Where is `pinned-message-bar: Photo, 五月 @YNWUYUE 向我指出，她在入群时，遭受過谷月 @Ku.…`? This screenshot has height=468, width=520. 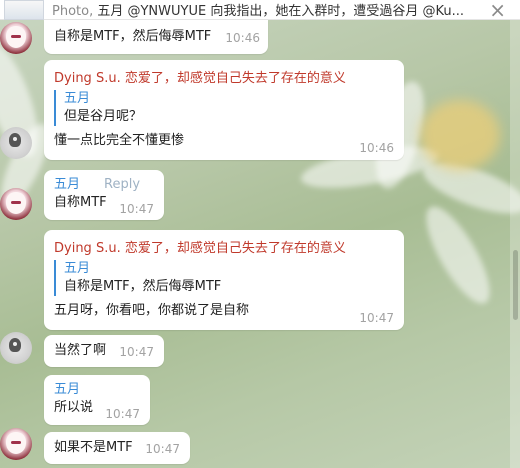
pinned-message-bar: Photo, 五月 @YNWUYUE 向我指出，她在入群时，遭受過谷月 @Ku.… is located at coordinates (260, 11).